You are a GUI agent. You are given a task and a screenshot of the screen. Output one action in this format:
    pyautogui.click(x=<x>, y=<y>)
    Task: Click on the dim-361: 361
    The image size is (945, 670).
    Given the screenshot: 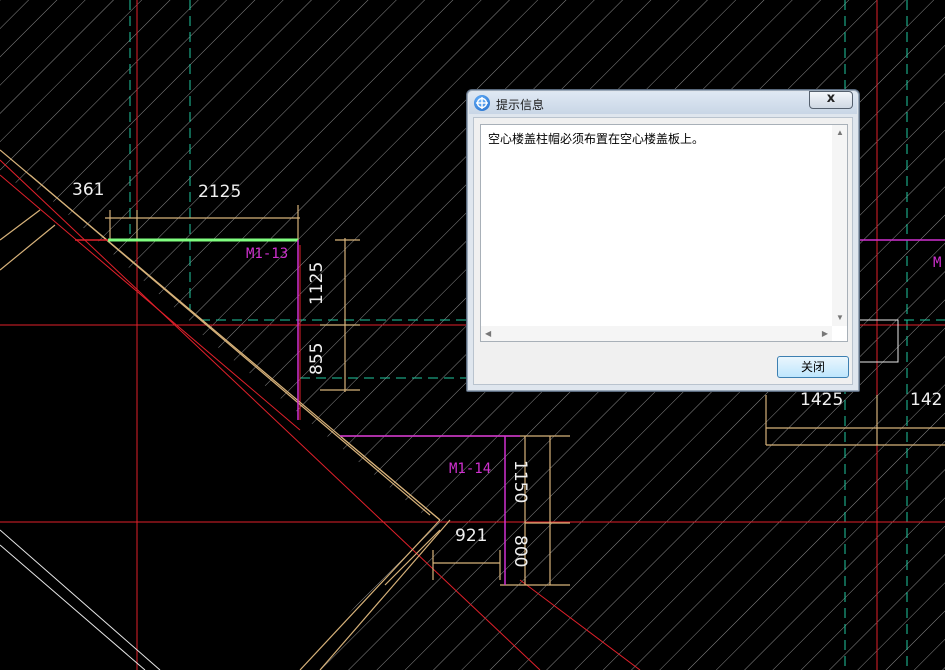 What is the action you would take?
    pyautogui.click(x=88, y=190)
    